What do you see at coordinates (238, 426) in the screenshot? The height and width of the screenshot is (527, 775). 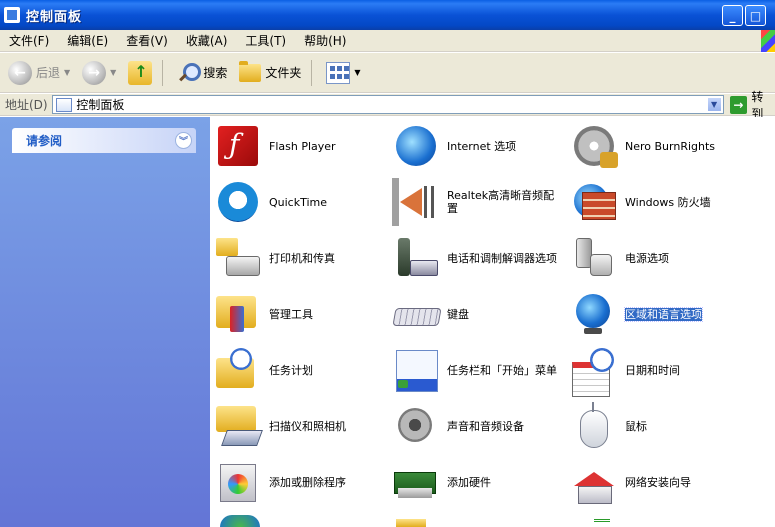 I see `scanner-camera-icon` at bounding box center [238, 426].